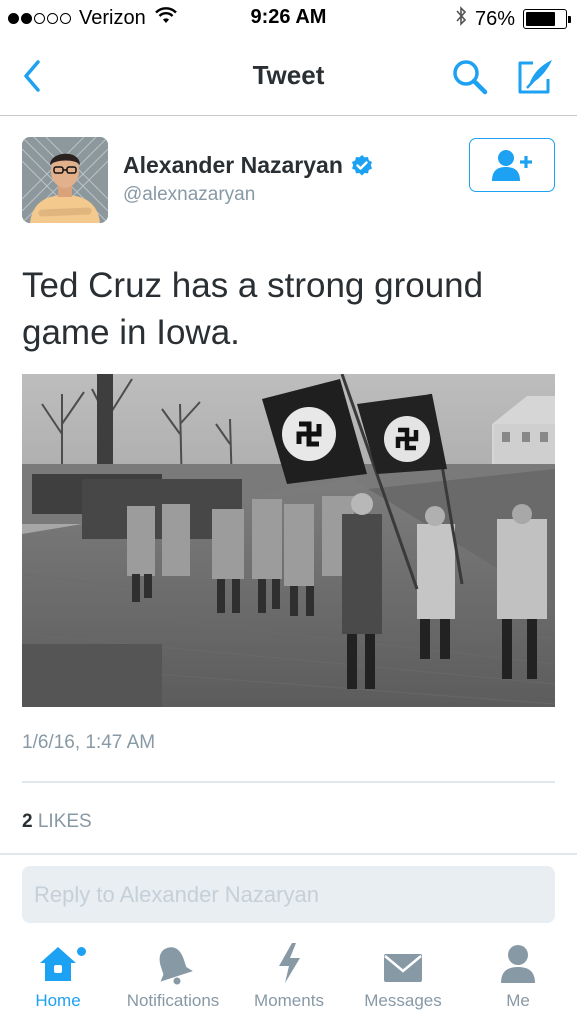 The image size is (577, 1024). I want to click on bluetooth-icon, so click(461, 19).